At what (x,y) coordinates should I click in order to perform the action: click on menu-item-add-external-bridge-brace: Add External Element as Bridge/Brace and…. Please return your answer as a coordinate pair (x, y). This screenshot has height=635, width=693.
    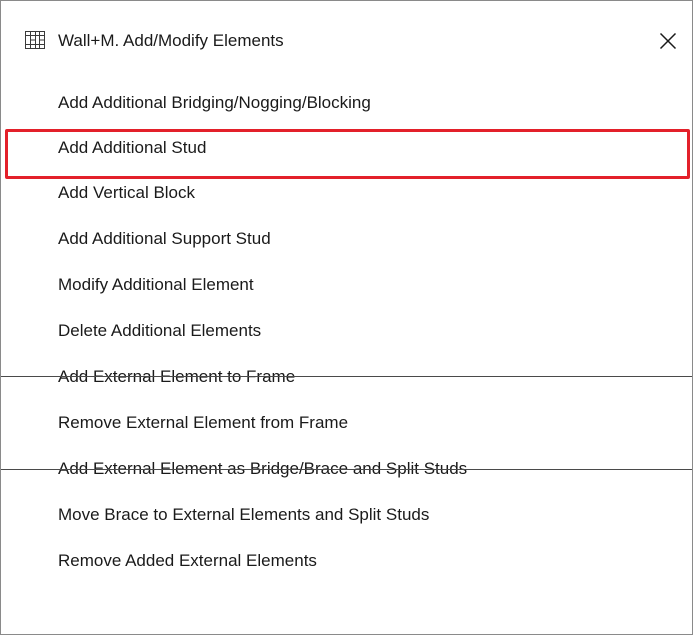
    Looking at the image, I should click on (346, 468).